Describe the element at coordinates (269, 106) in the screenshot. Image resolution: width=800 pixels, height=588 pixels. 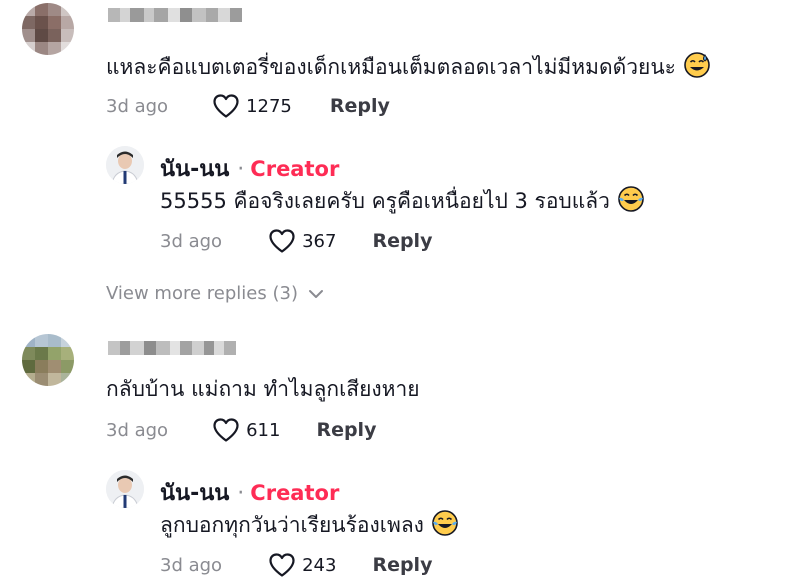
I see `like-count: 1275` at that location.